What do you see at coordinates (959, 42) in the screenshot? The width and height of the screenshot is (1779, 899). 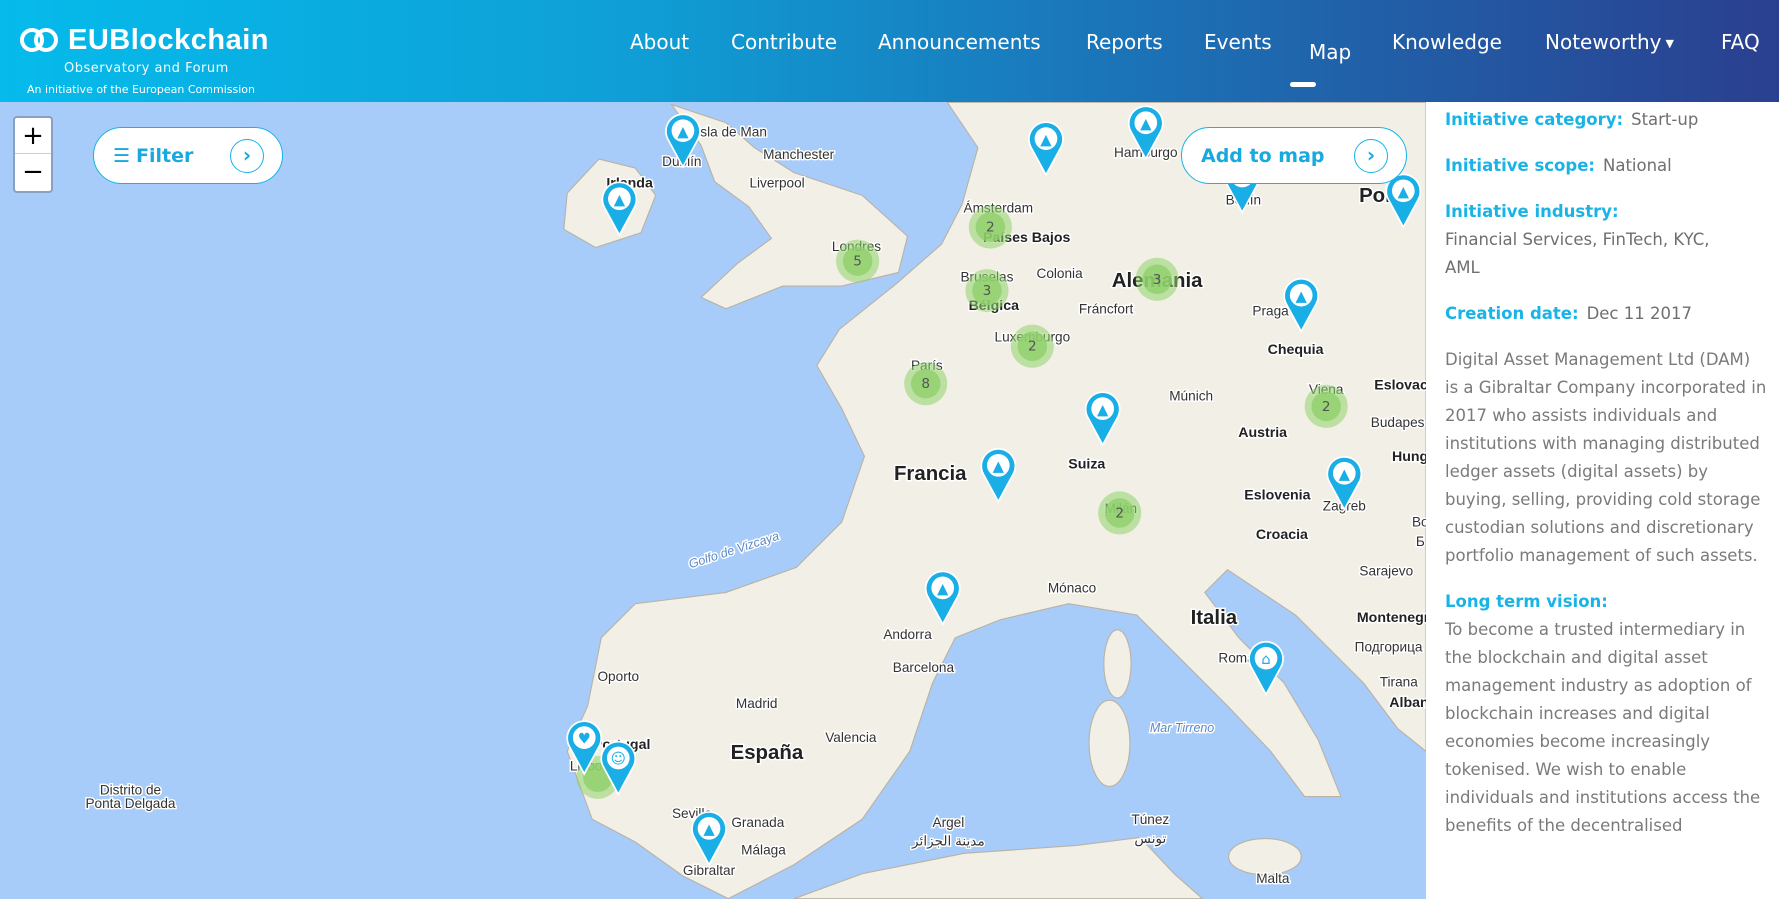 I see `nav-announcements: Announcements` at bounding box center [959, 42].